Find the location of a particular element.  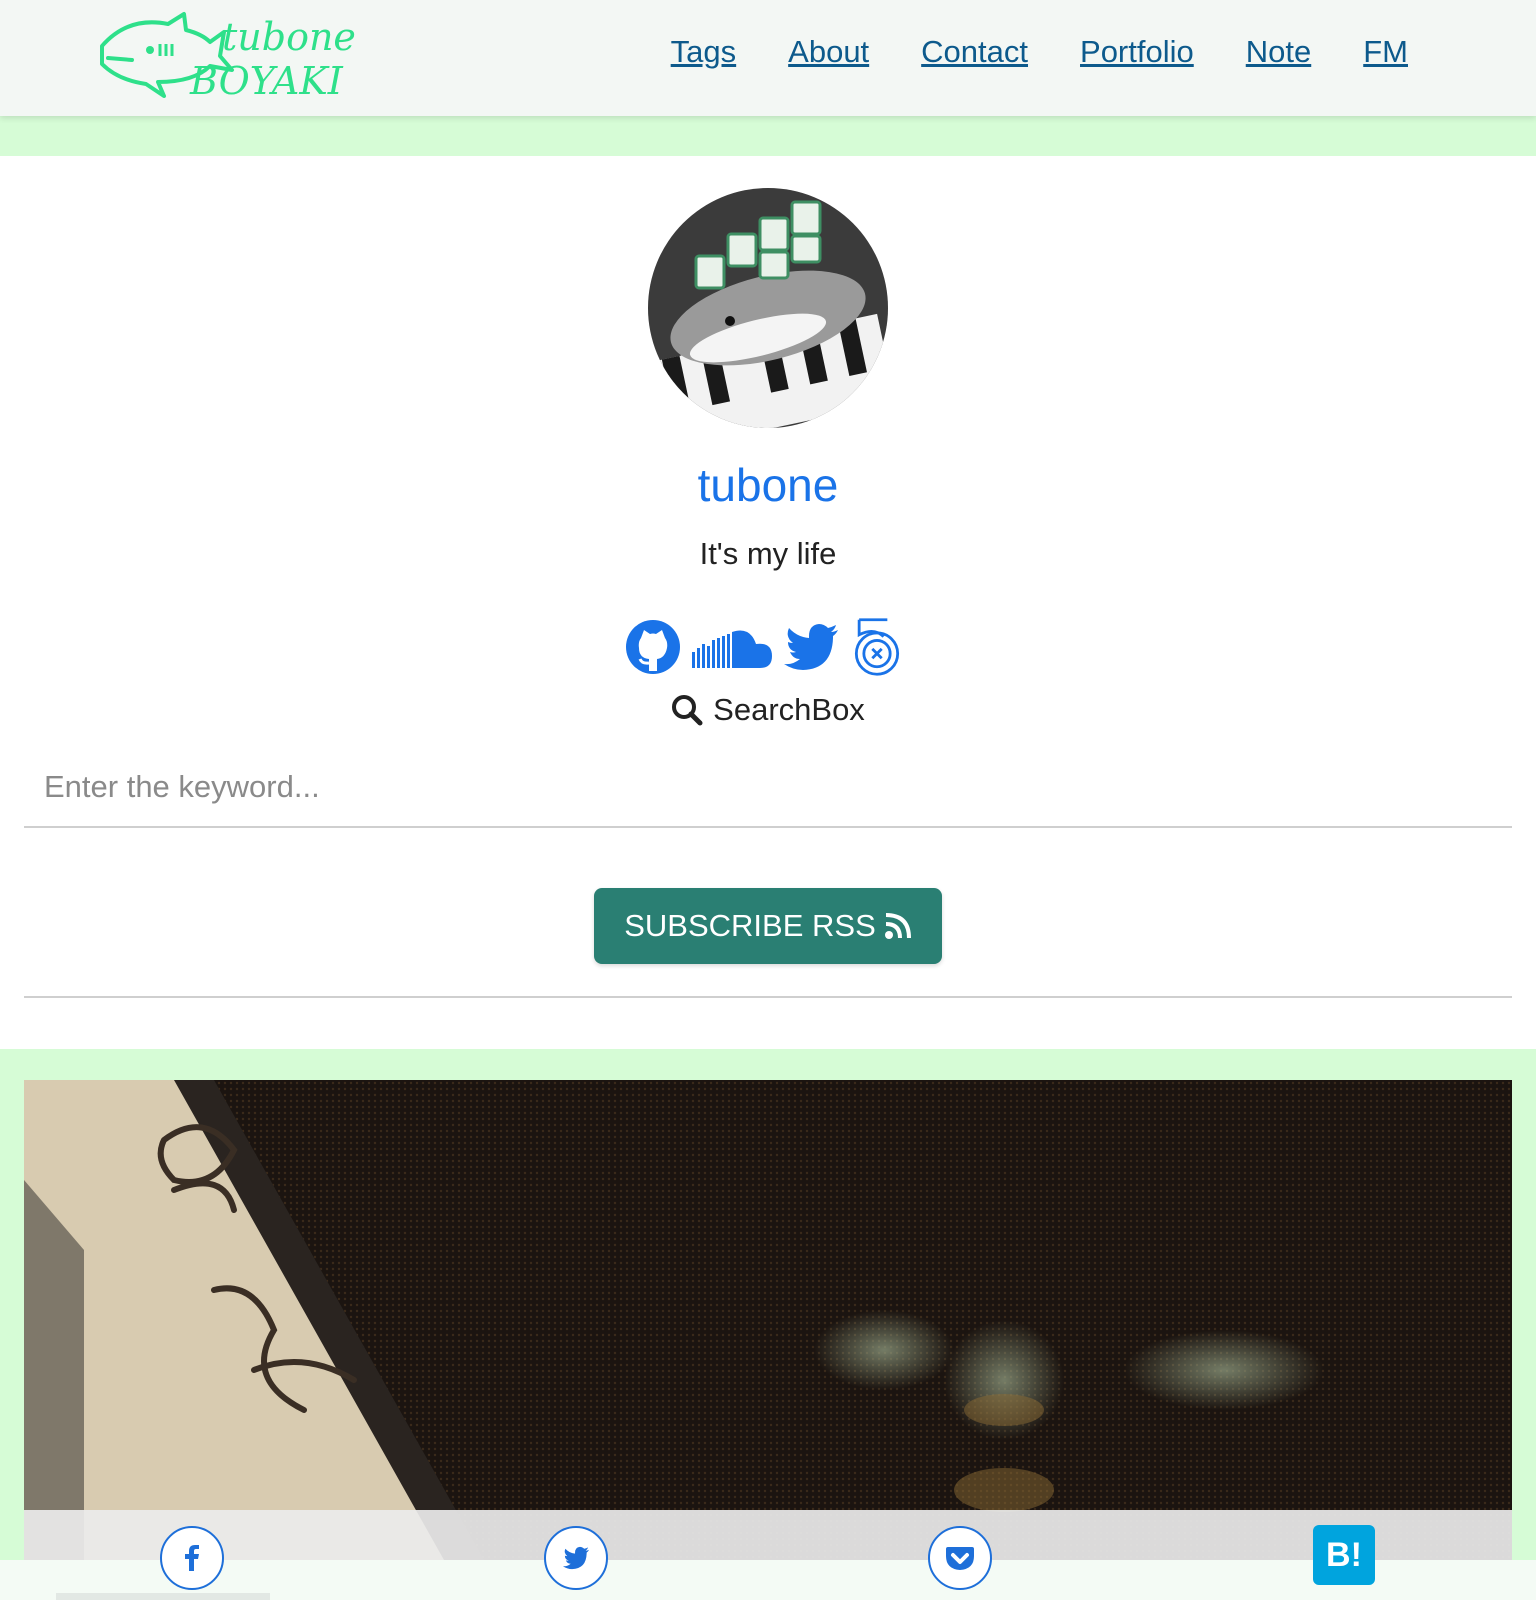

500px-icon is located at coordinates (877, 647).